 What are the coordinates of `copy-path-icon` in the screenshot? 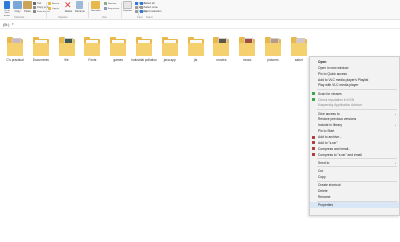 It's located at (34, 7).